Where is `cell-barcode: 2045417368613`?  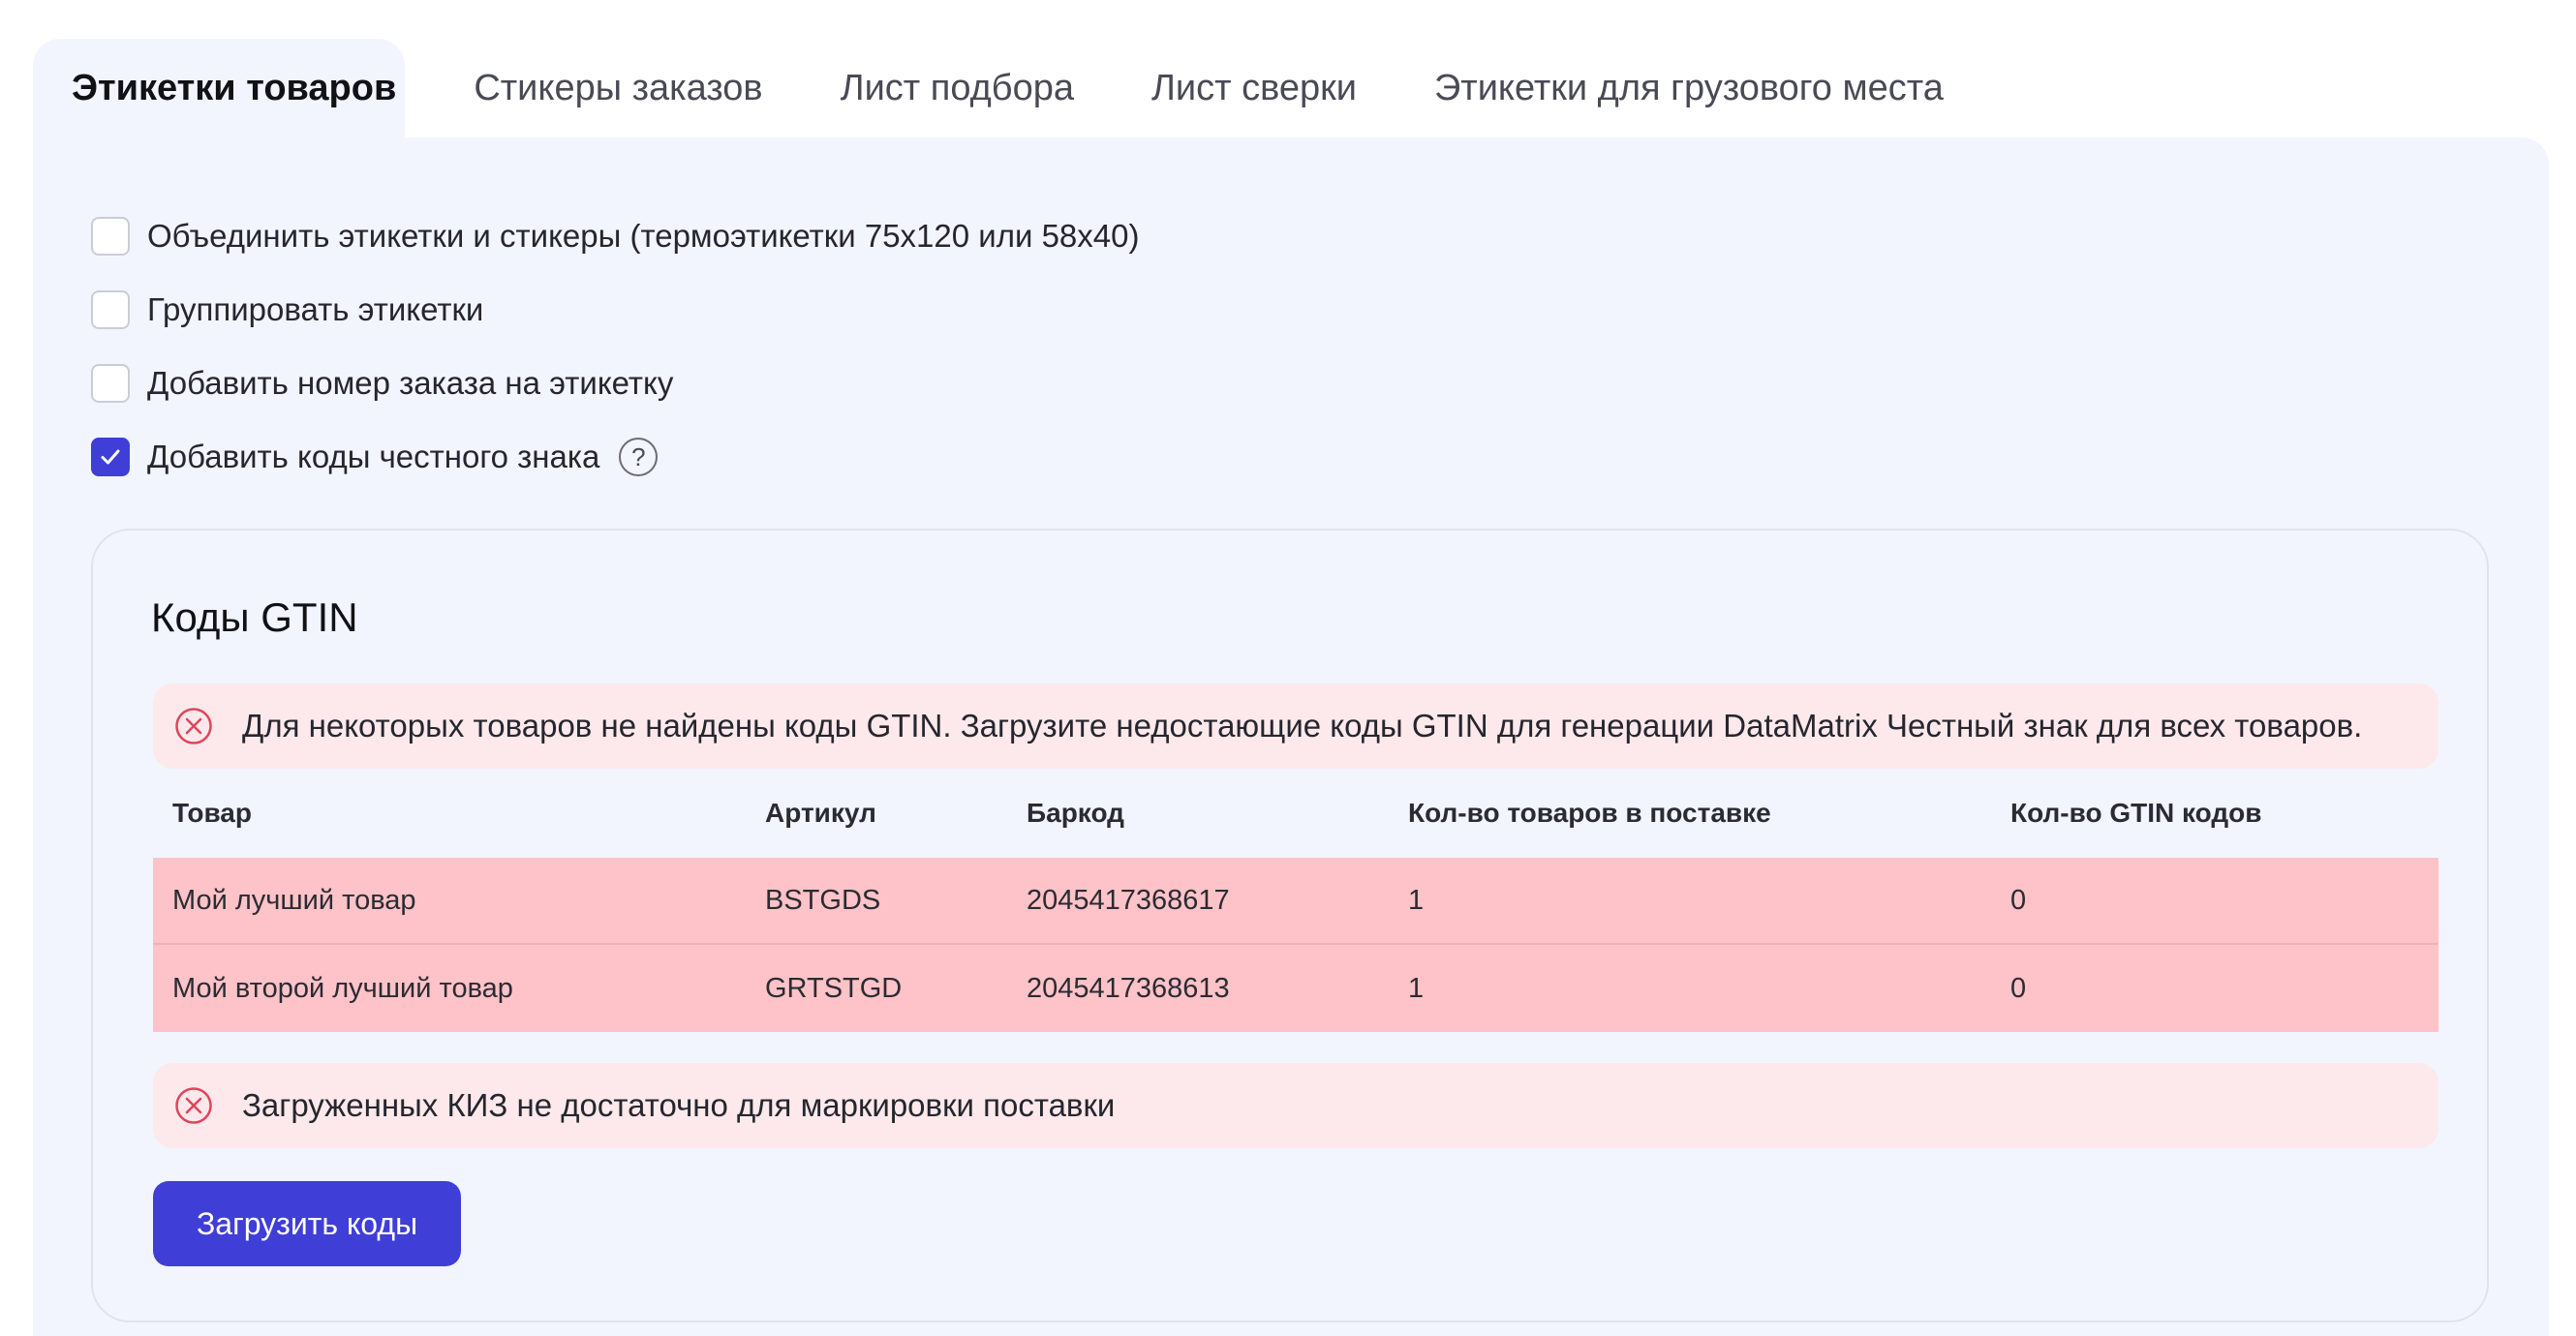
cell-barcode: 2045417368613 is located at coordinates (1128, 988).